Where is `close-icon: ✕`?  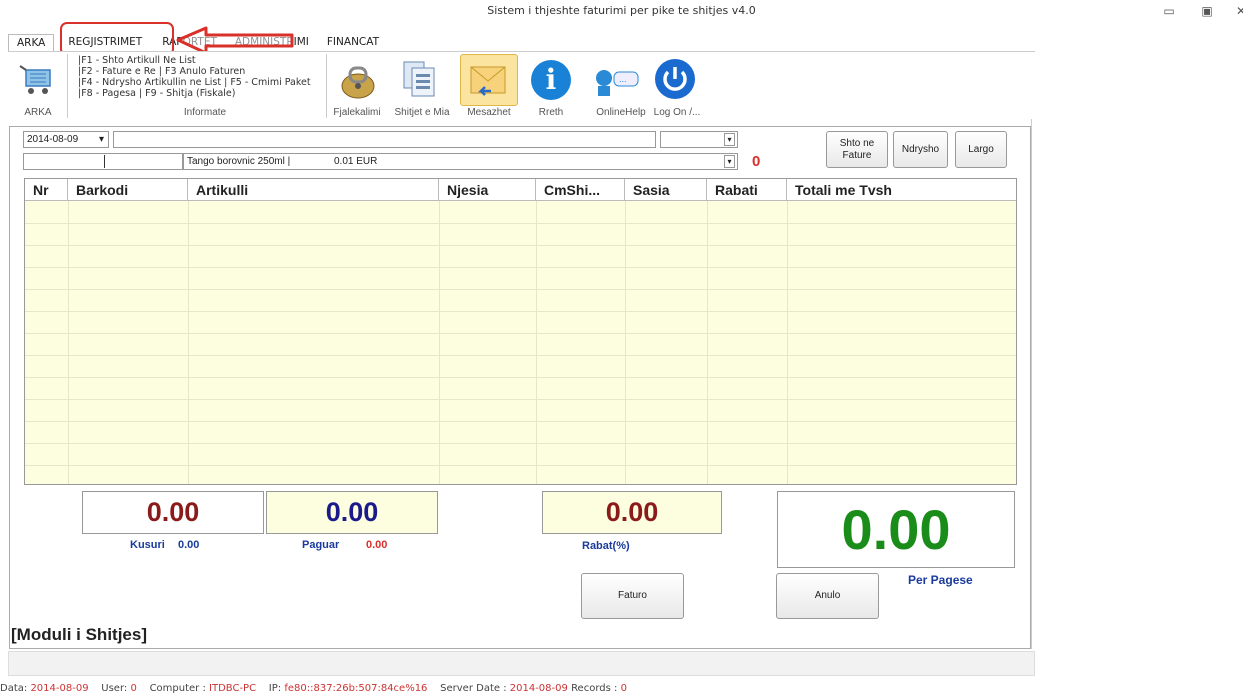
close-icon: ✕ is located at coordinates (1237, 11).